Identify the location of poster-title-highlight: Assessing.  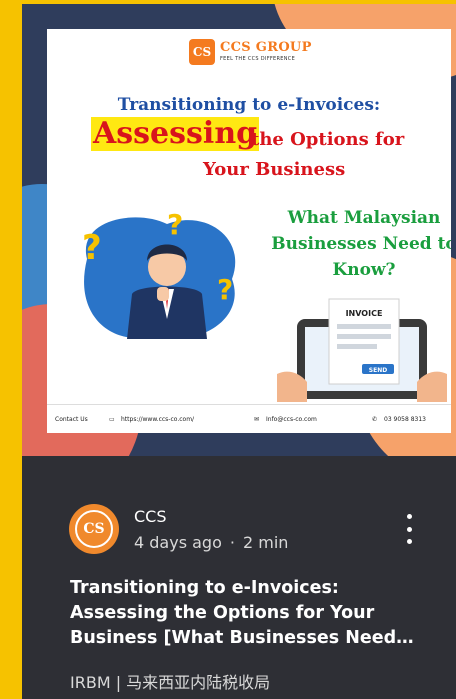
(175, 133).